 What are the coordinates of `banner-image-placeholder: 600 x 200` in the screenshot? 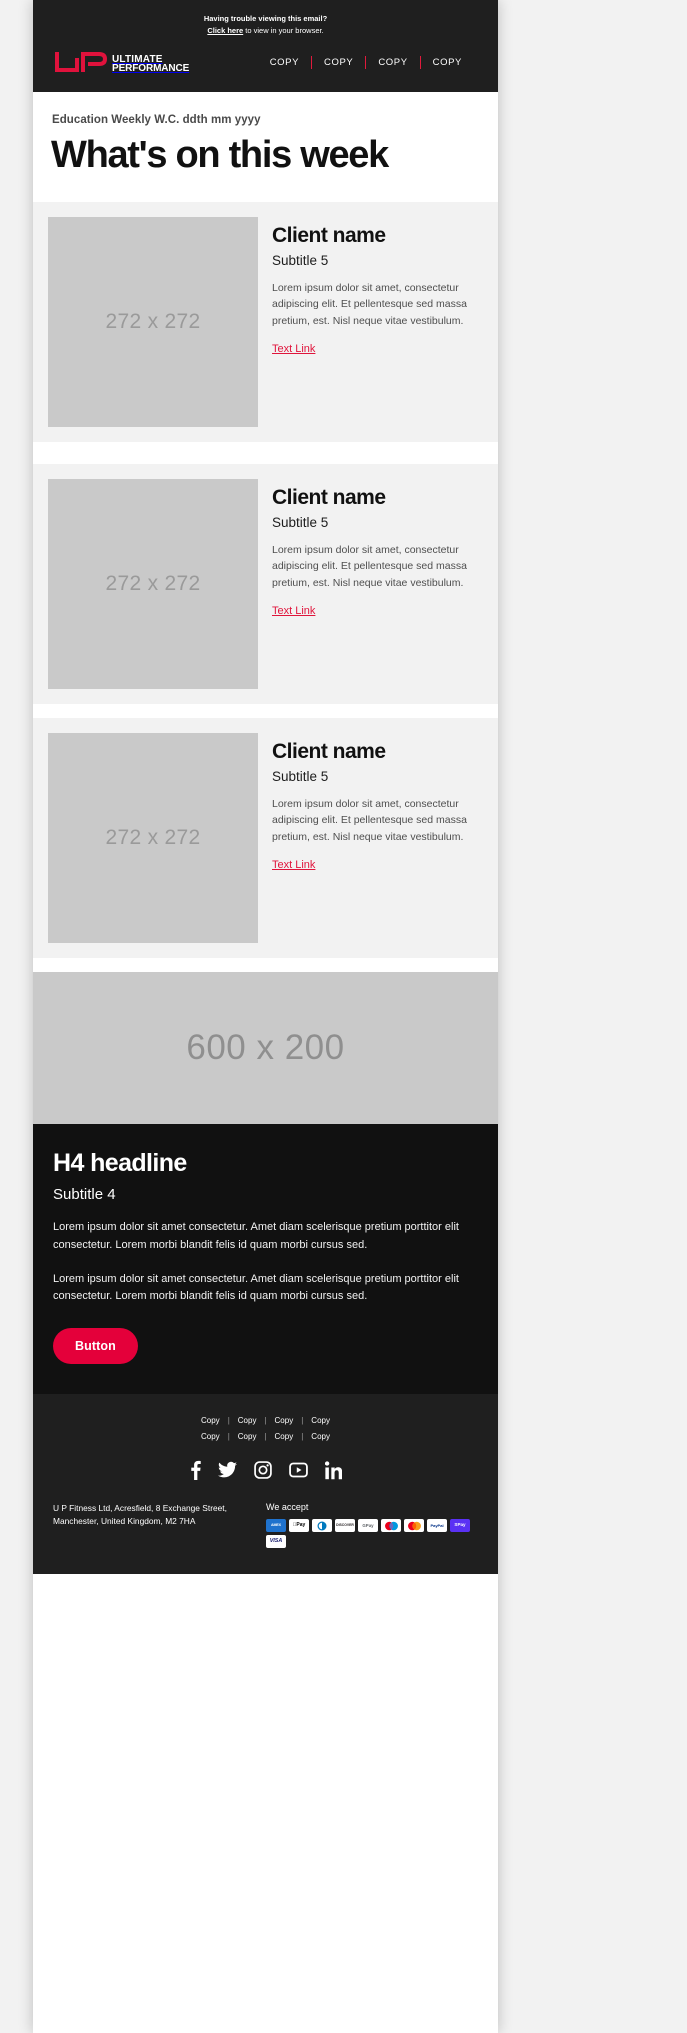 It's located at (265, 1047).